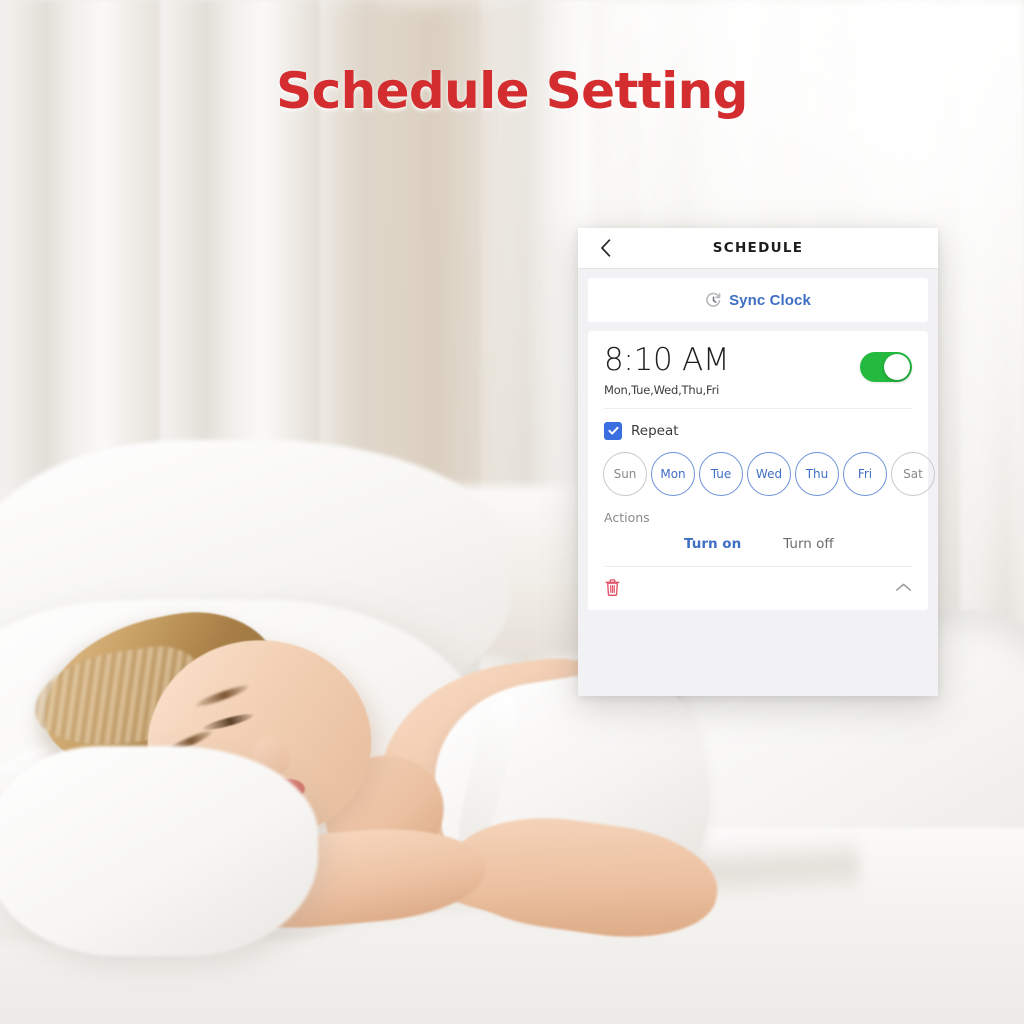  I want to click on trash-icon, so click(612, 587).